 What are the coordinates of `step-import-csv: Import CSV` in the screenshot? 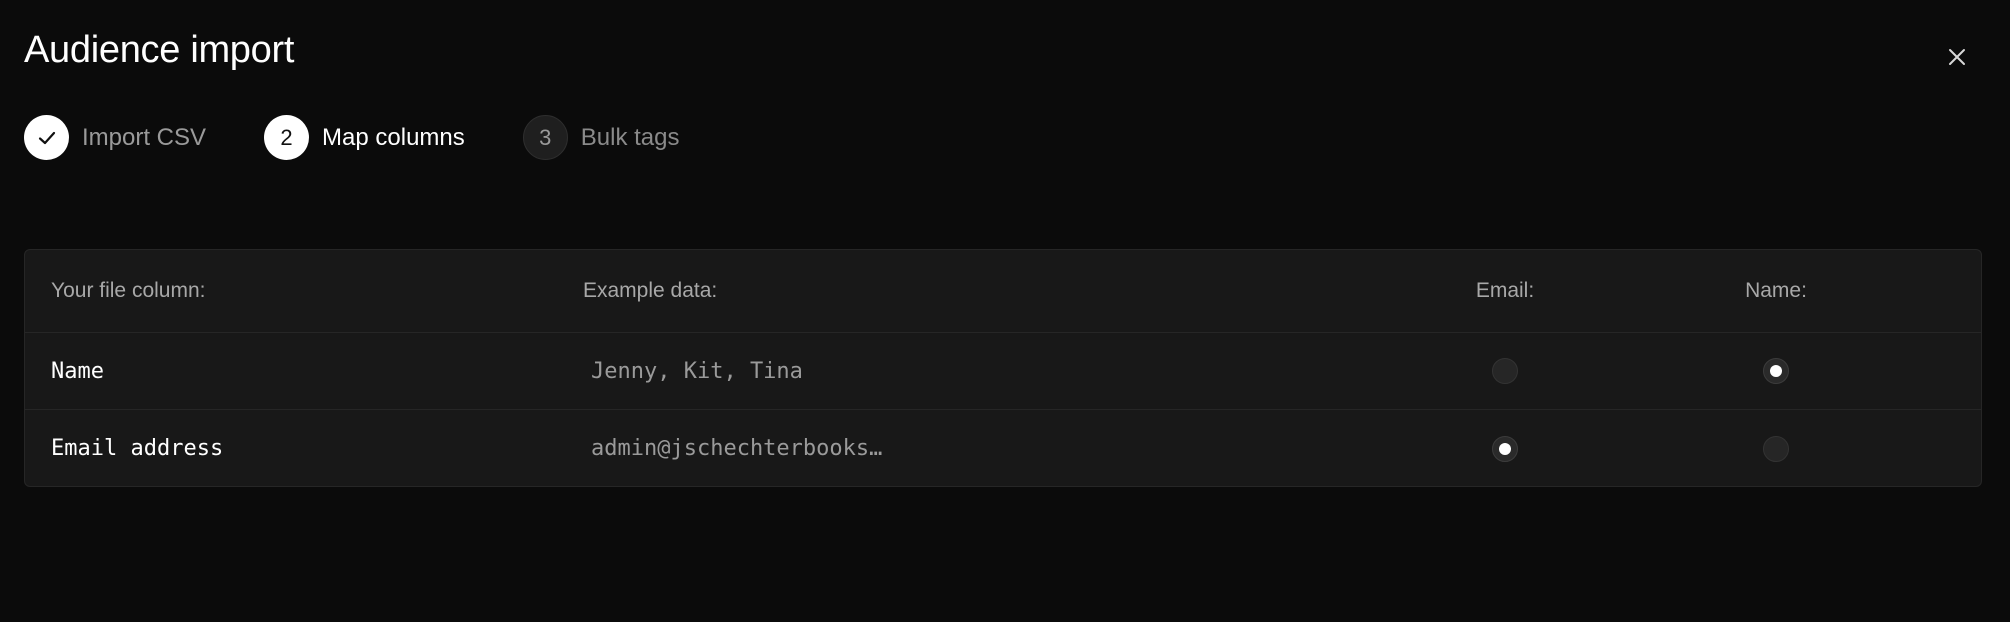 It's located at (115, 137).